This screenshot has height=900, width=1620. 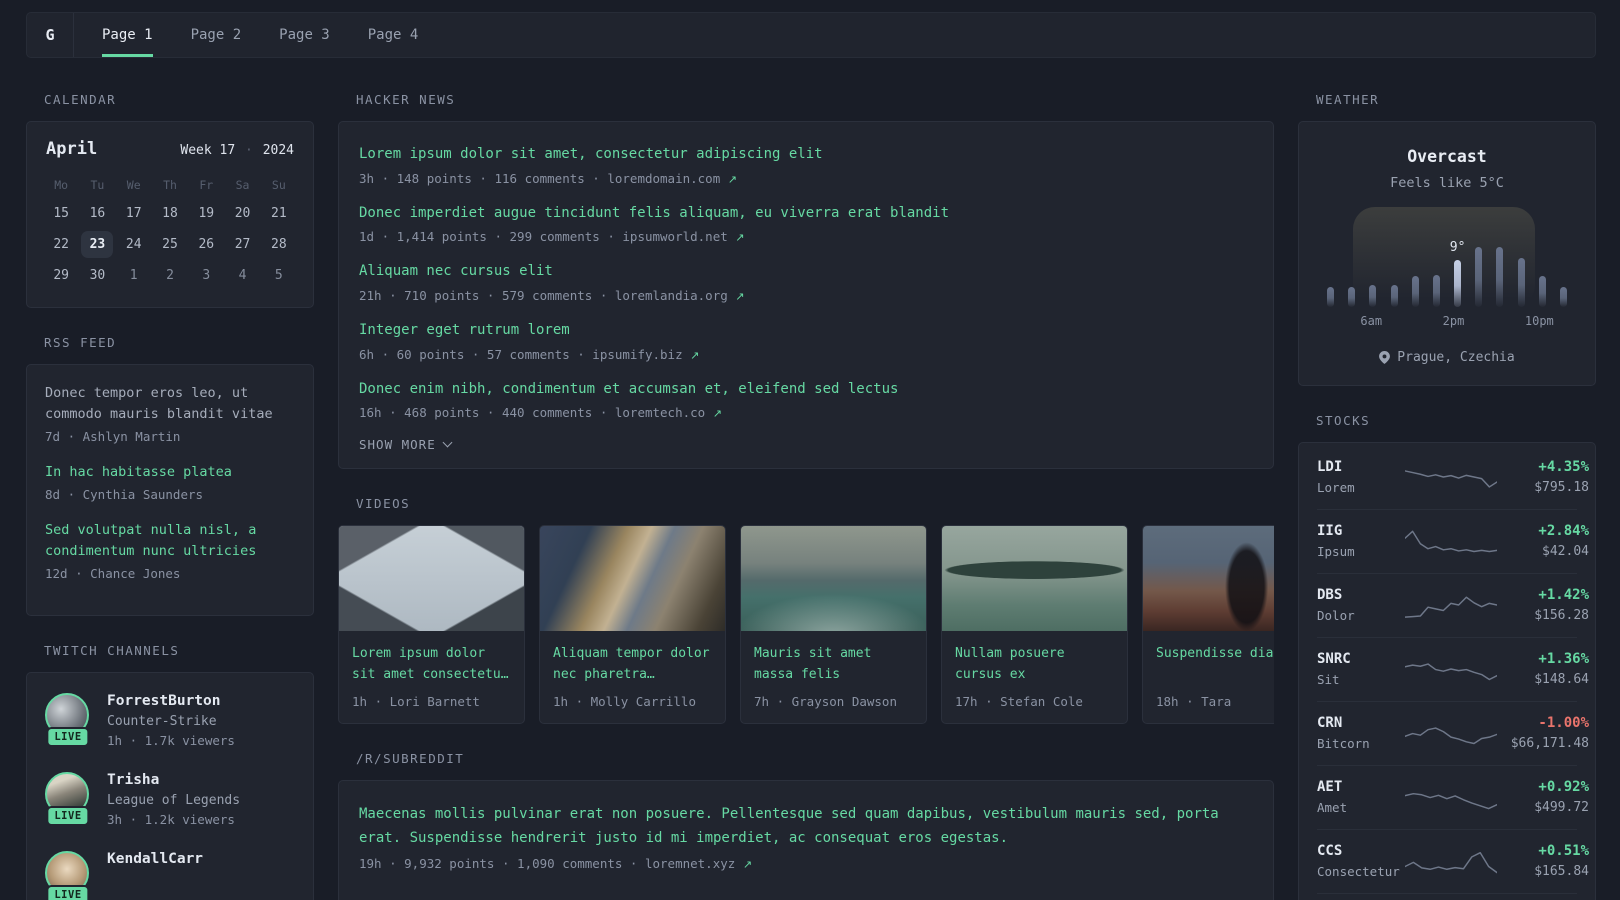 I want to click on calendar-day: 16, so click(x=97, y=213).